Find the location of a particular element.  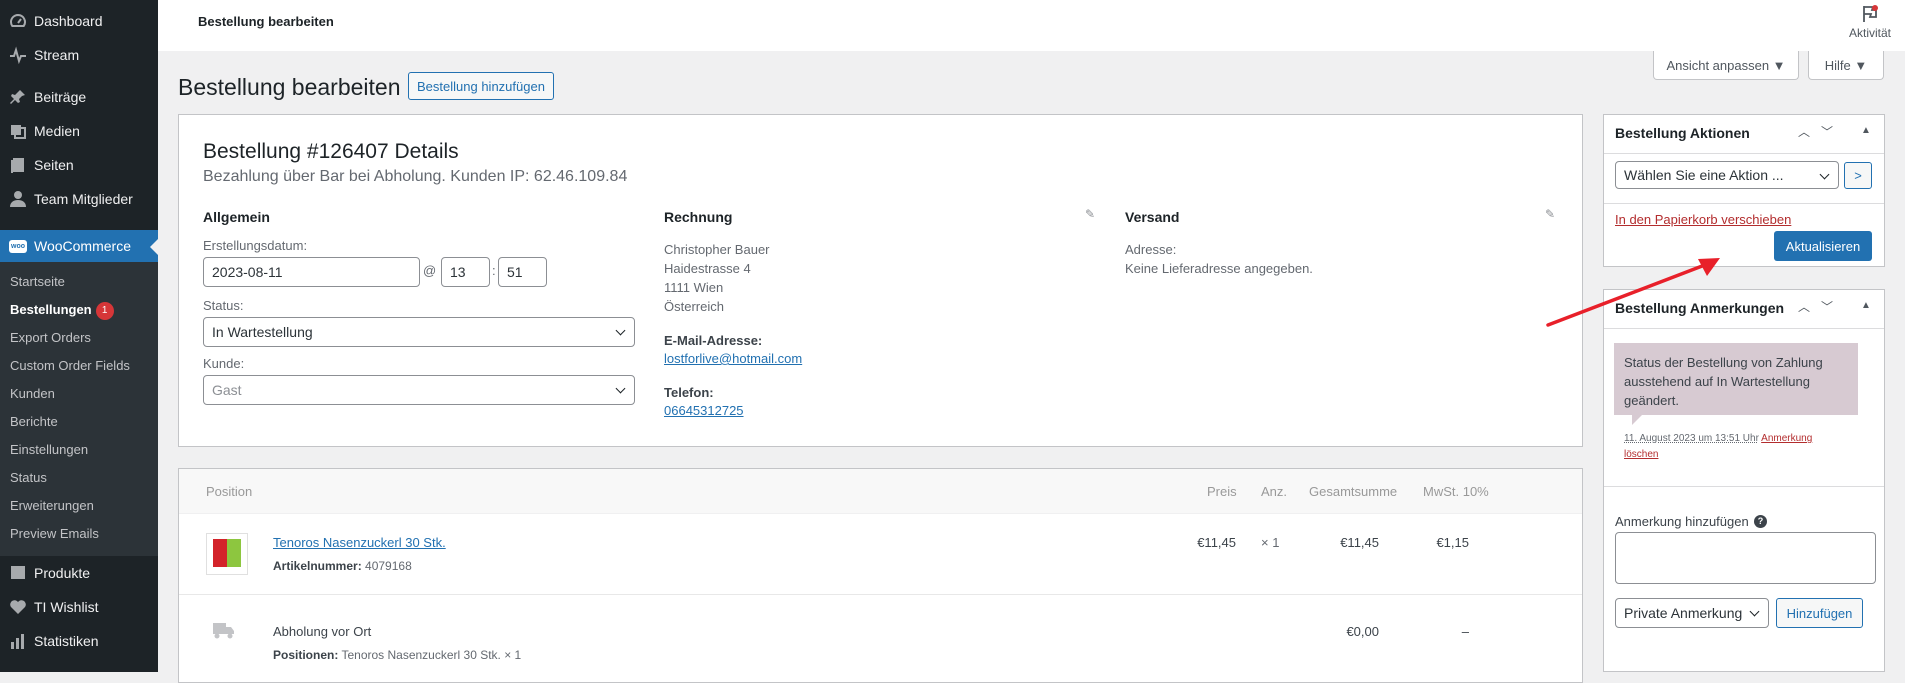

menu-statistics: Statistiken is located at coordinates (79, 641).